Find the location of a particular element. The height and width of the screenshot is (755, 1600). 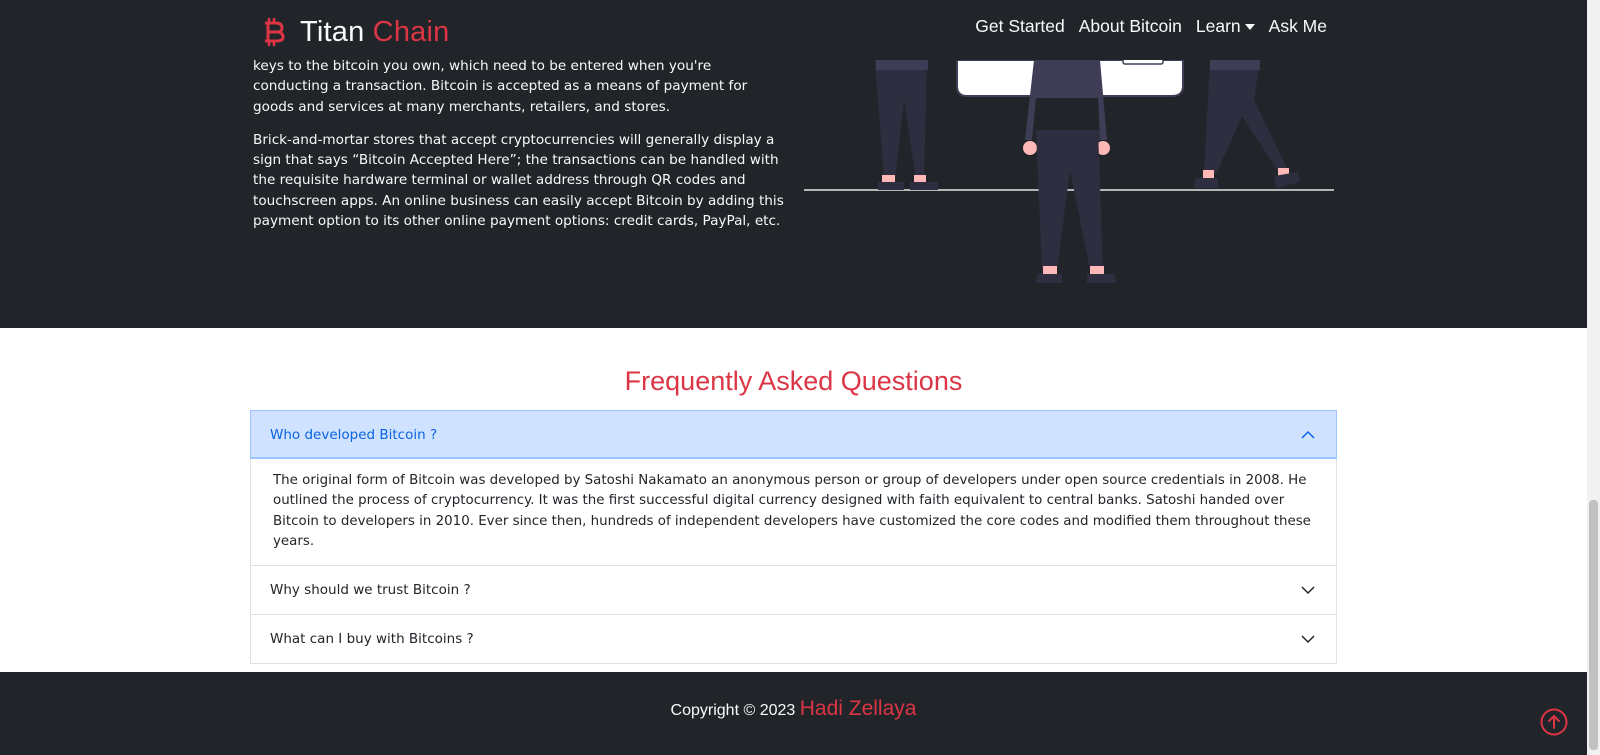

people-illustration is located at coordinates (1069, 170).